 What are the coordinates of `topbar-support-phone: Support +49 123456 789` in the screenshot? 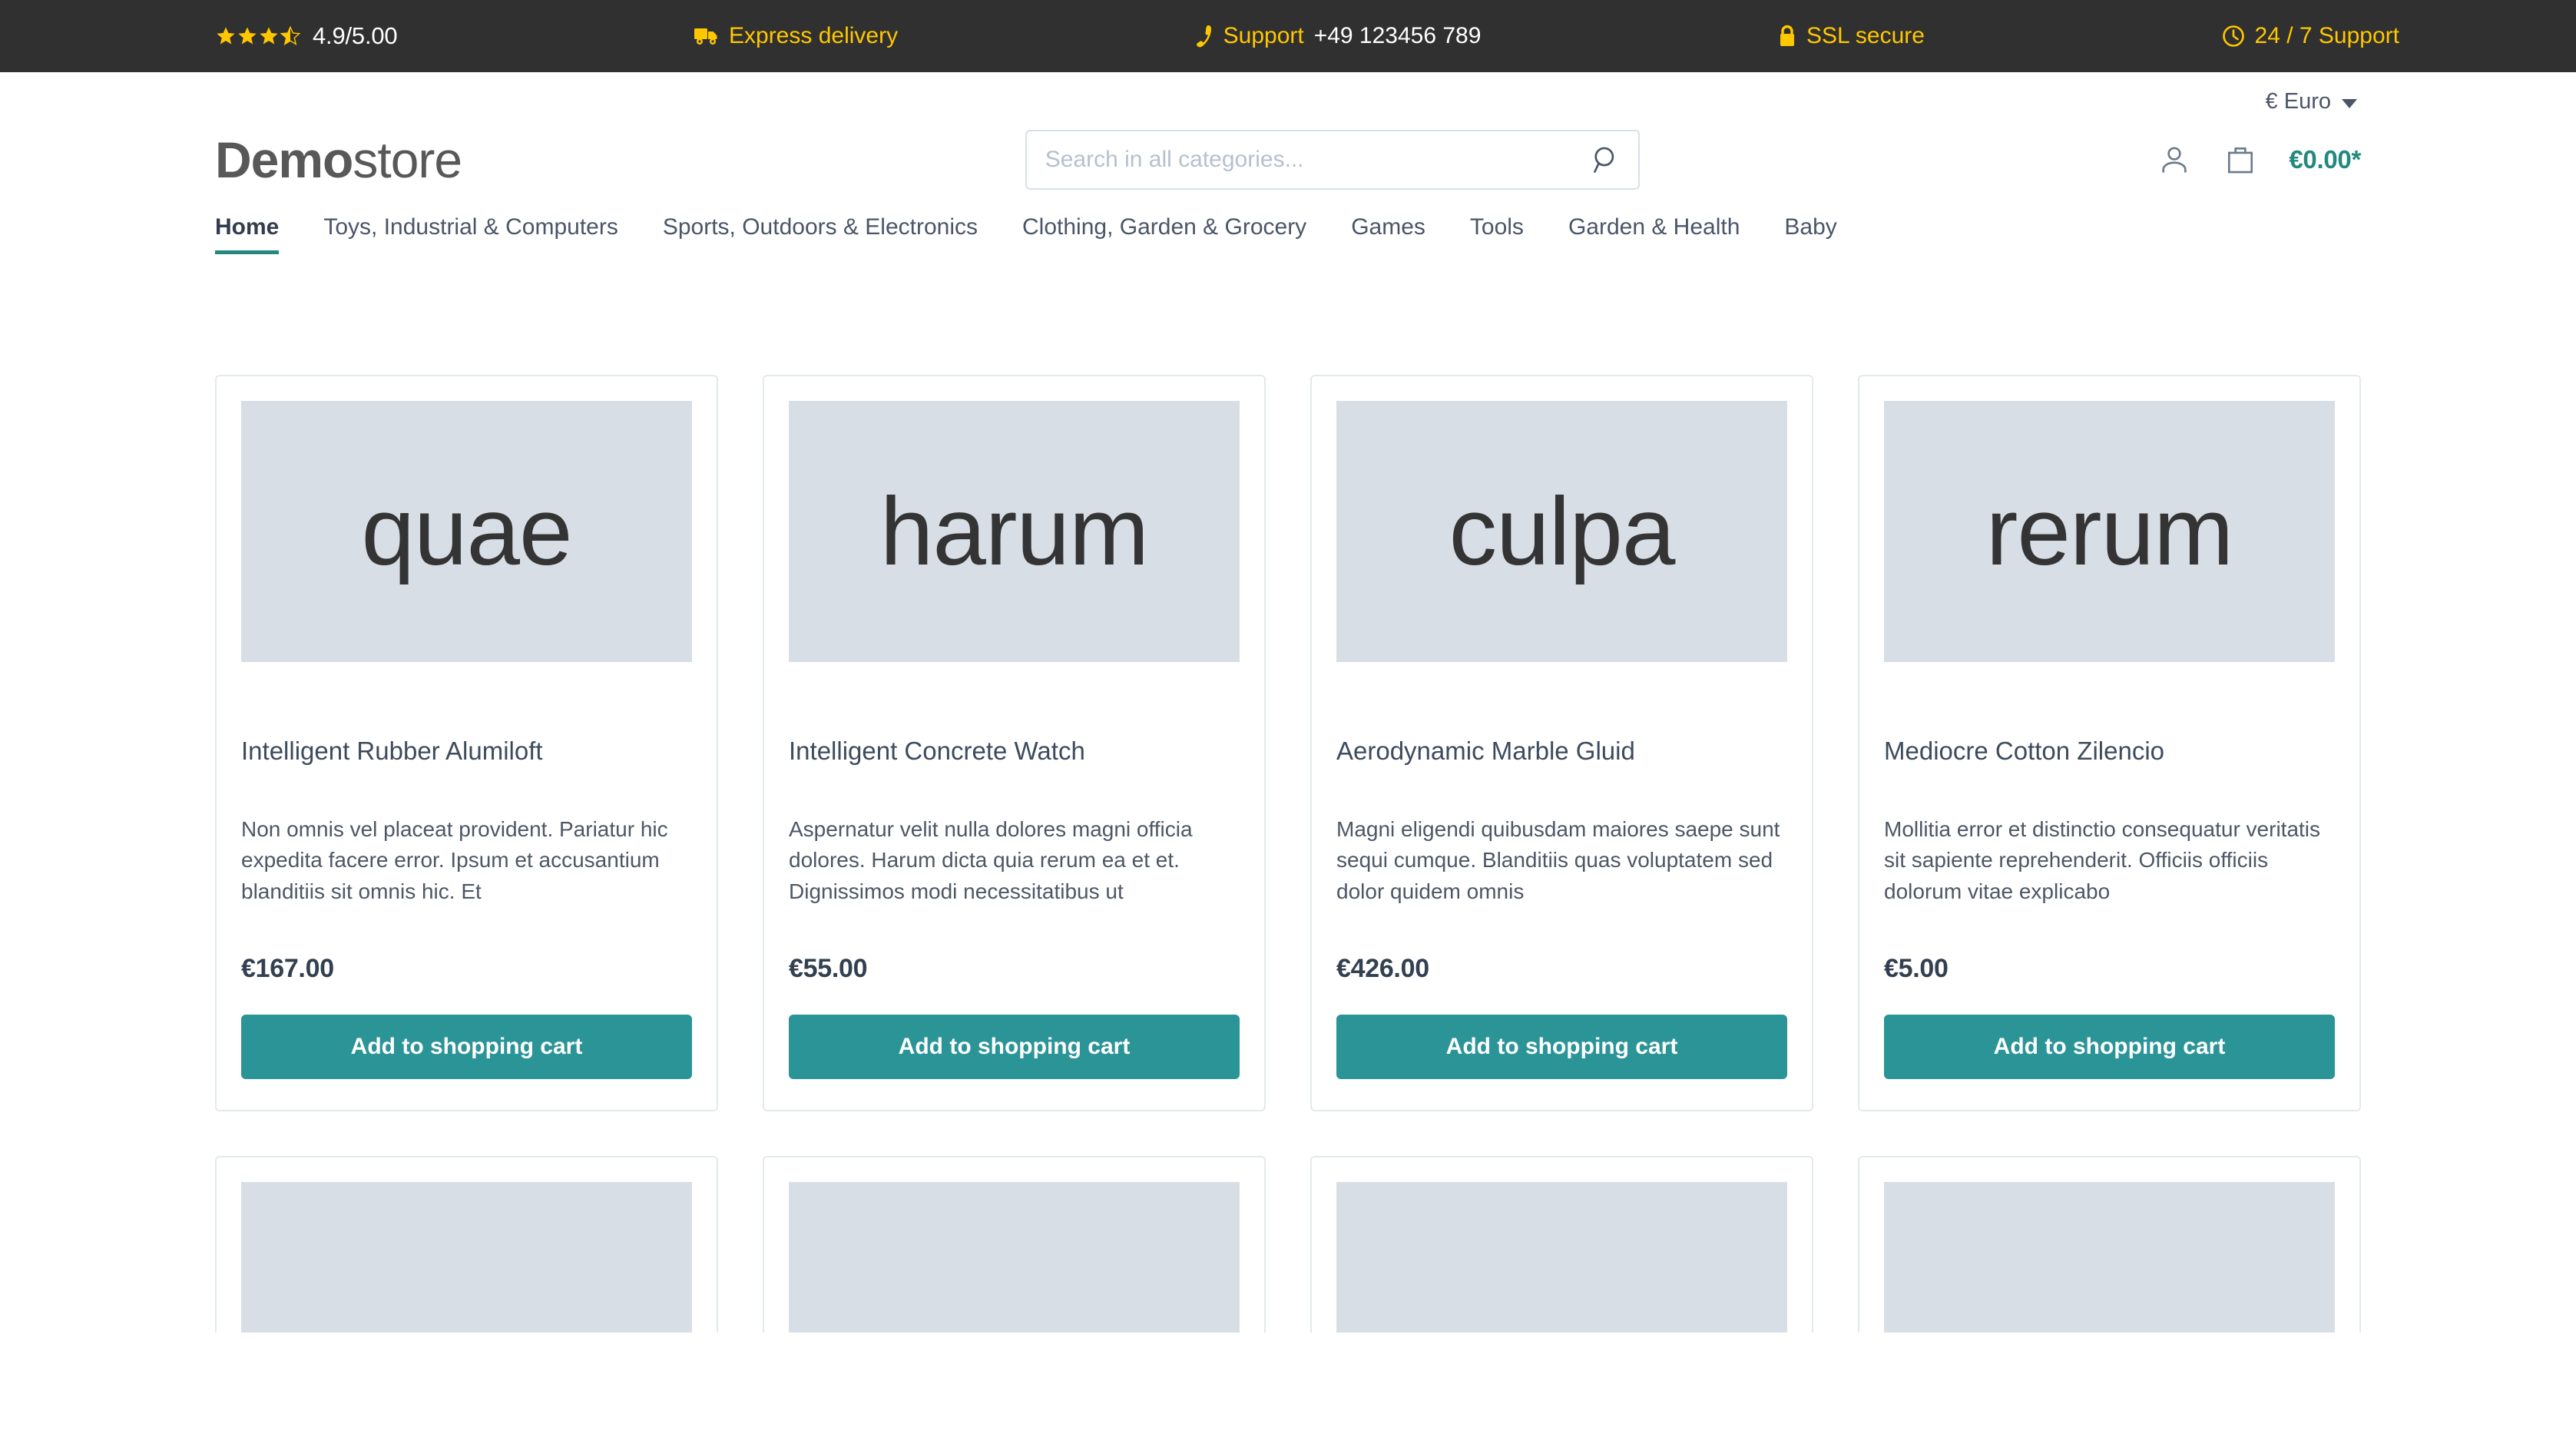 It's located at (1338, 36).